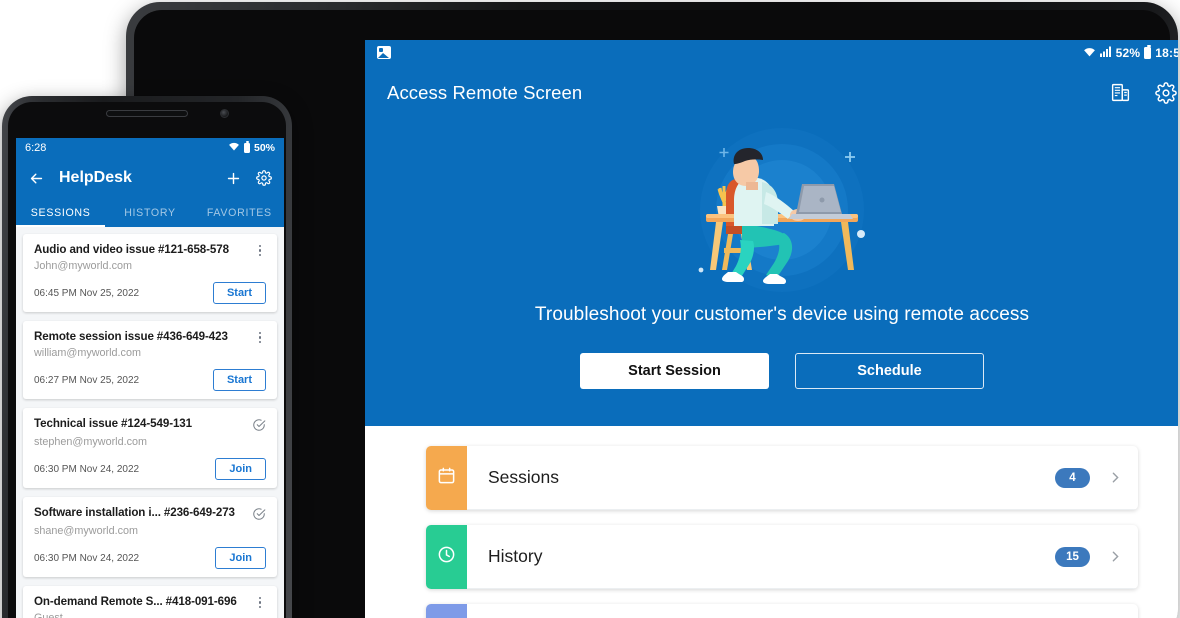 The height and width of the screenshot is (618, 1180). I want to click on phone-page-title: HelpDesk, so click(95, 177).